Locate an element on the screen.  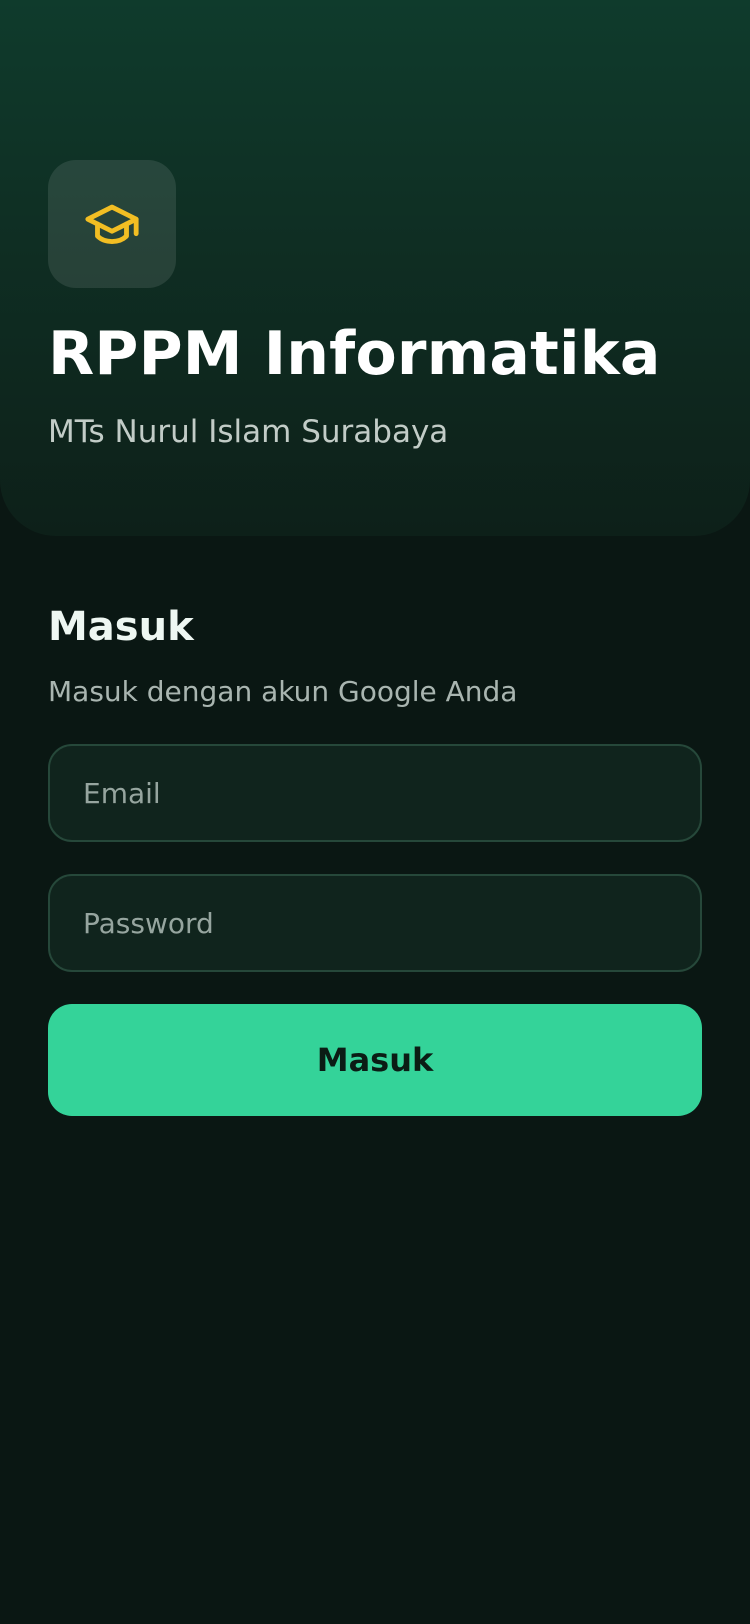
graduation-cap-icon is located at coordinates (112, 224).